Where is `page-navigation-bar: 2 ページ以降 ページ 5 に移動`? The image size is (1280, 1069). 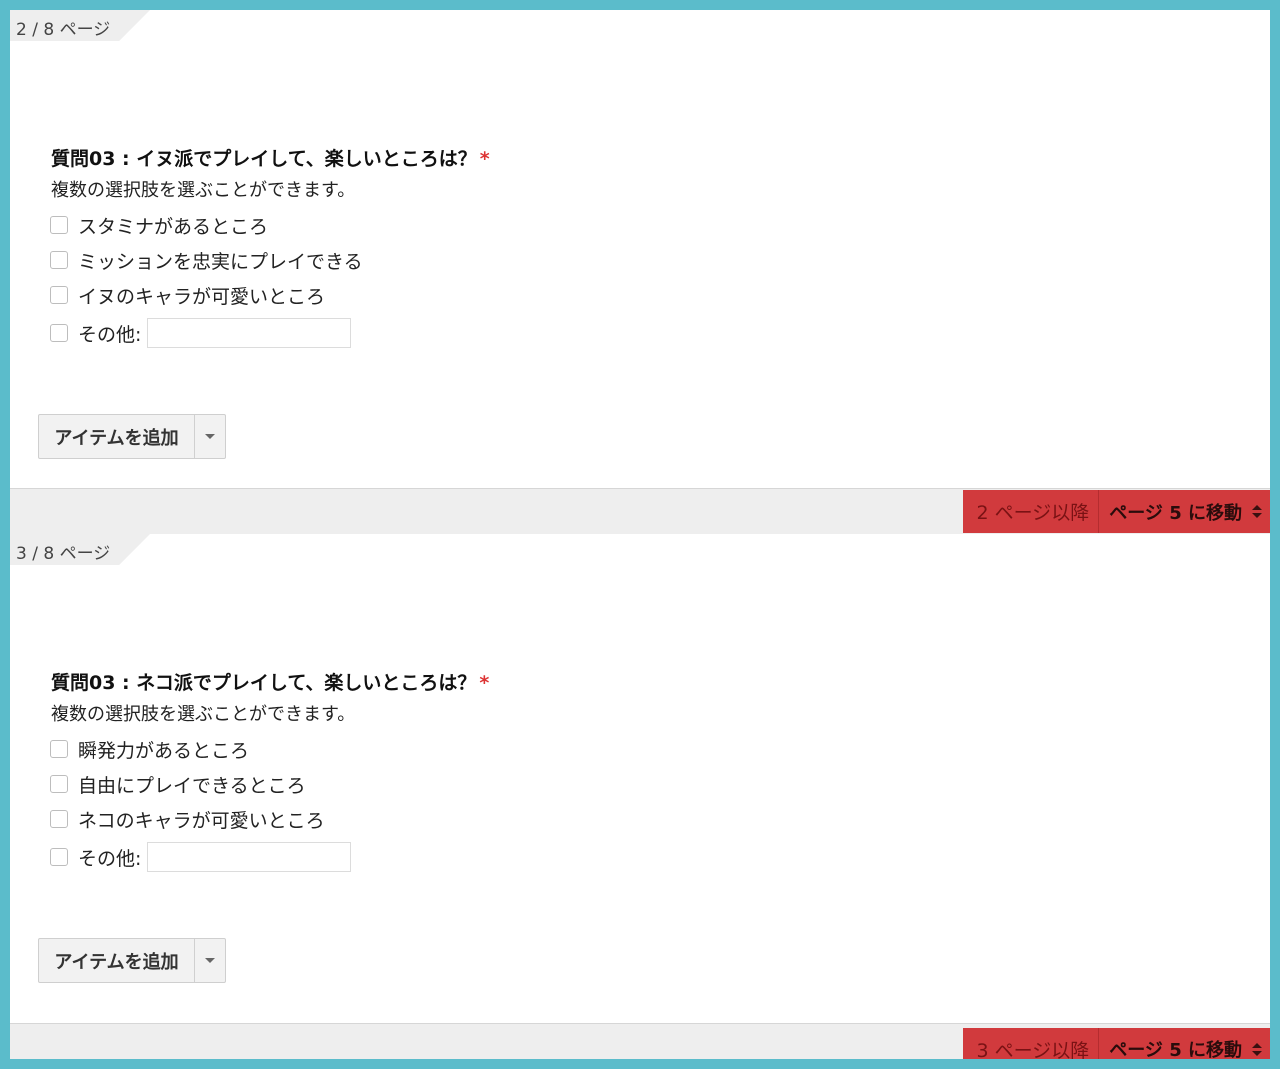
page-navigation-bar: 2 ページ以降 ページ 5 に移動 is located at coordinates (640, 511).